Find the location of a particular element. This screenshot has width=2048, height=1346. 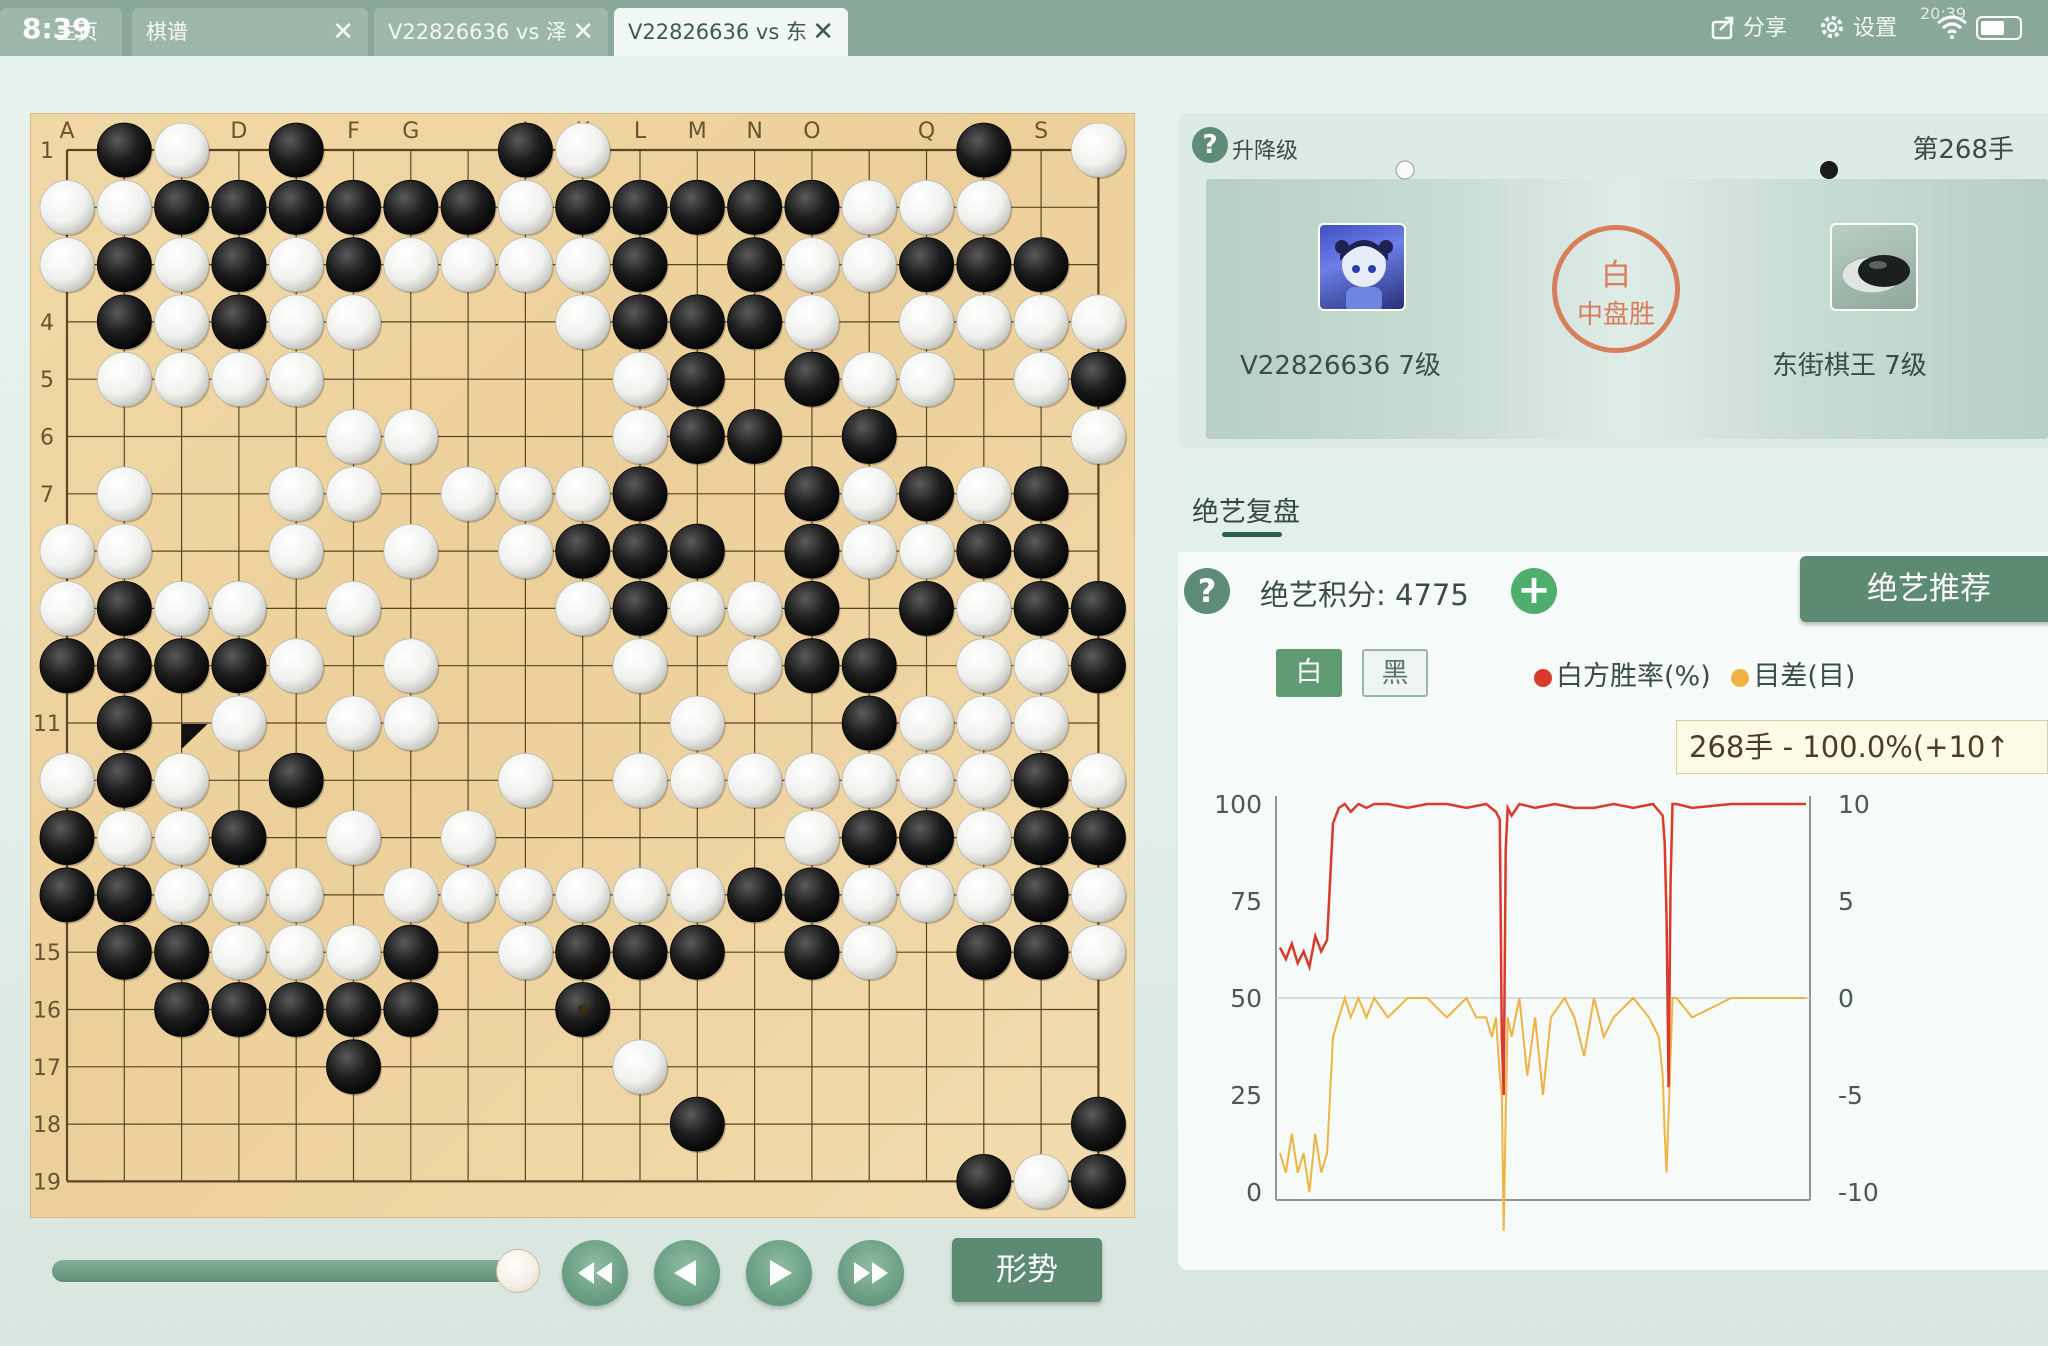

y-tick-label-left: 50 is located at coordinates (1246, 998).